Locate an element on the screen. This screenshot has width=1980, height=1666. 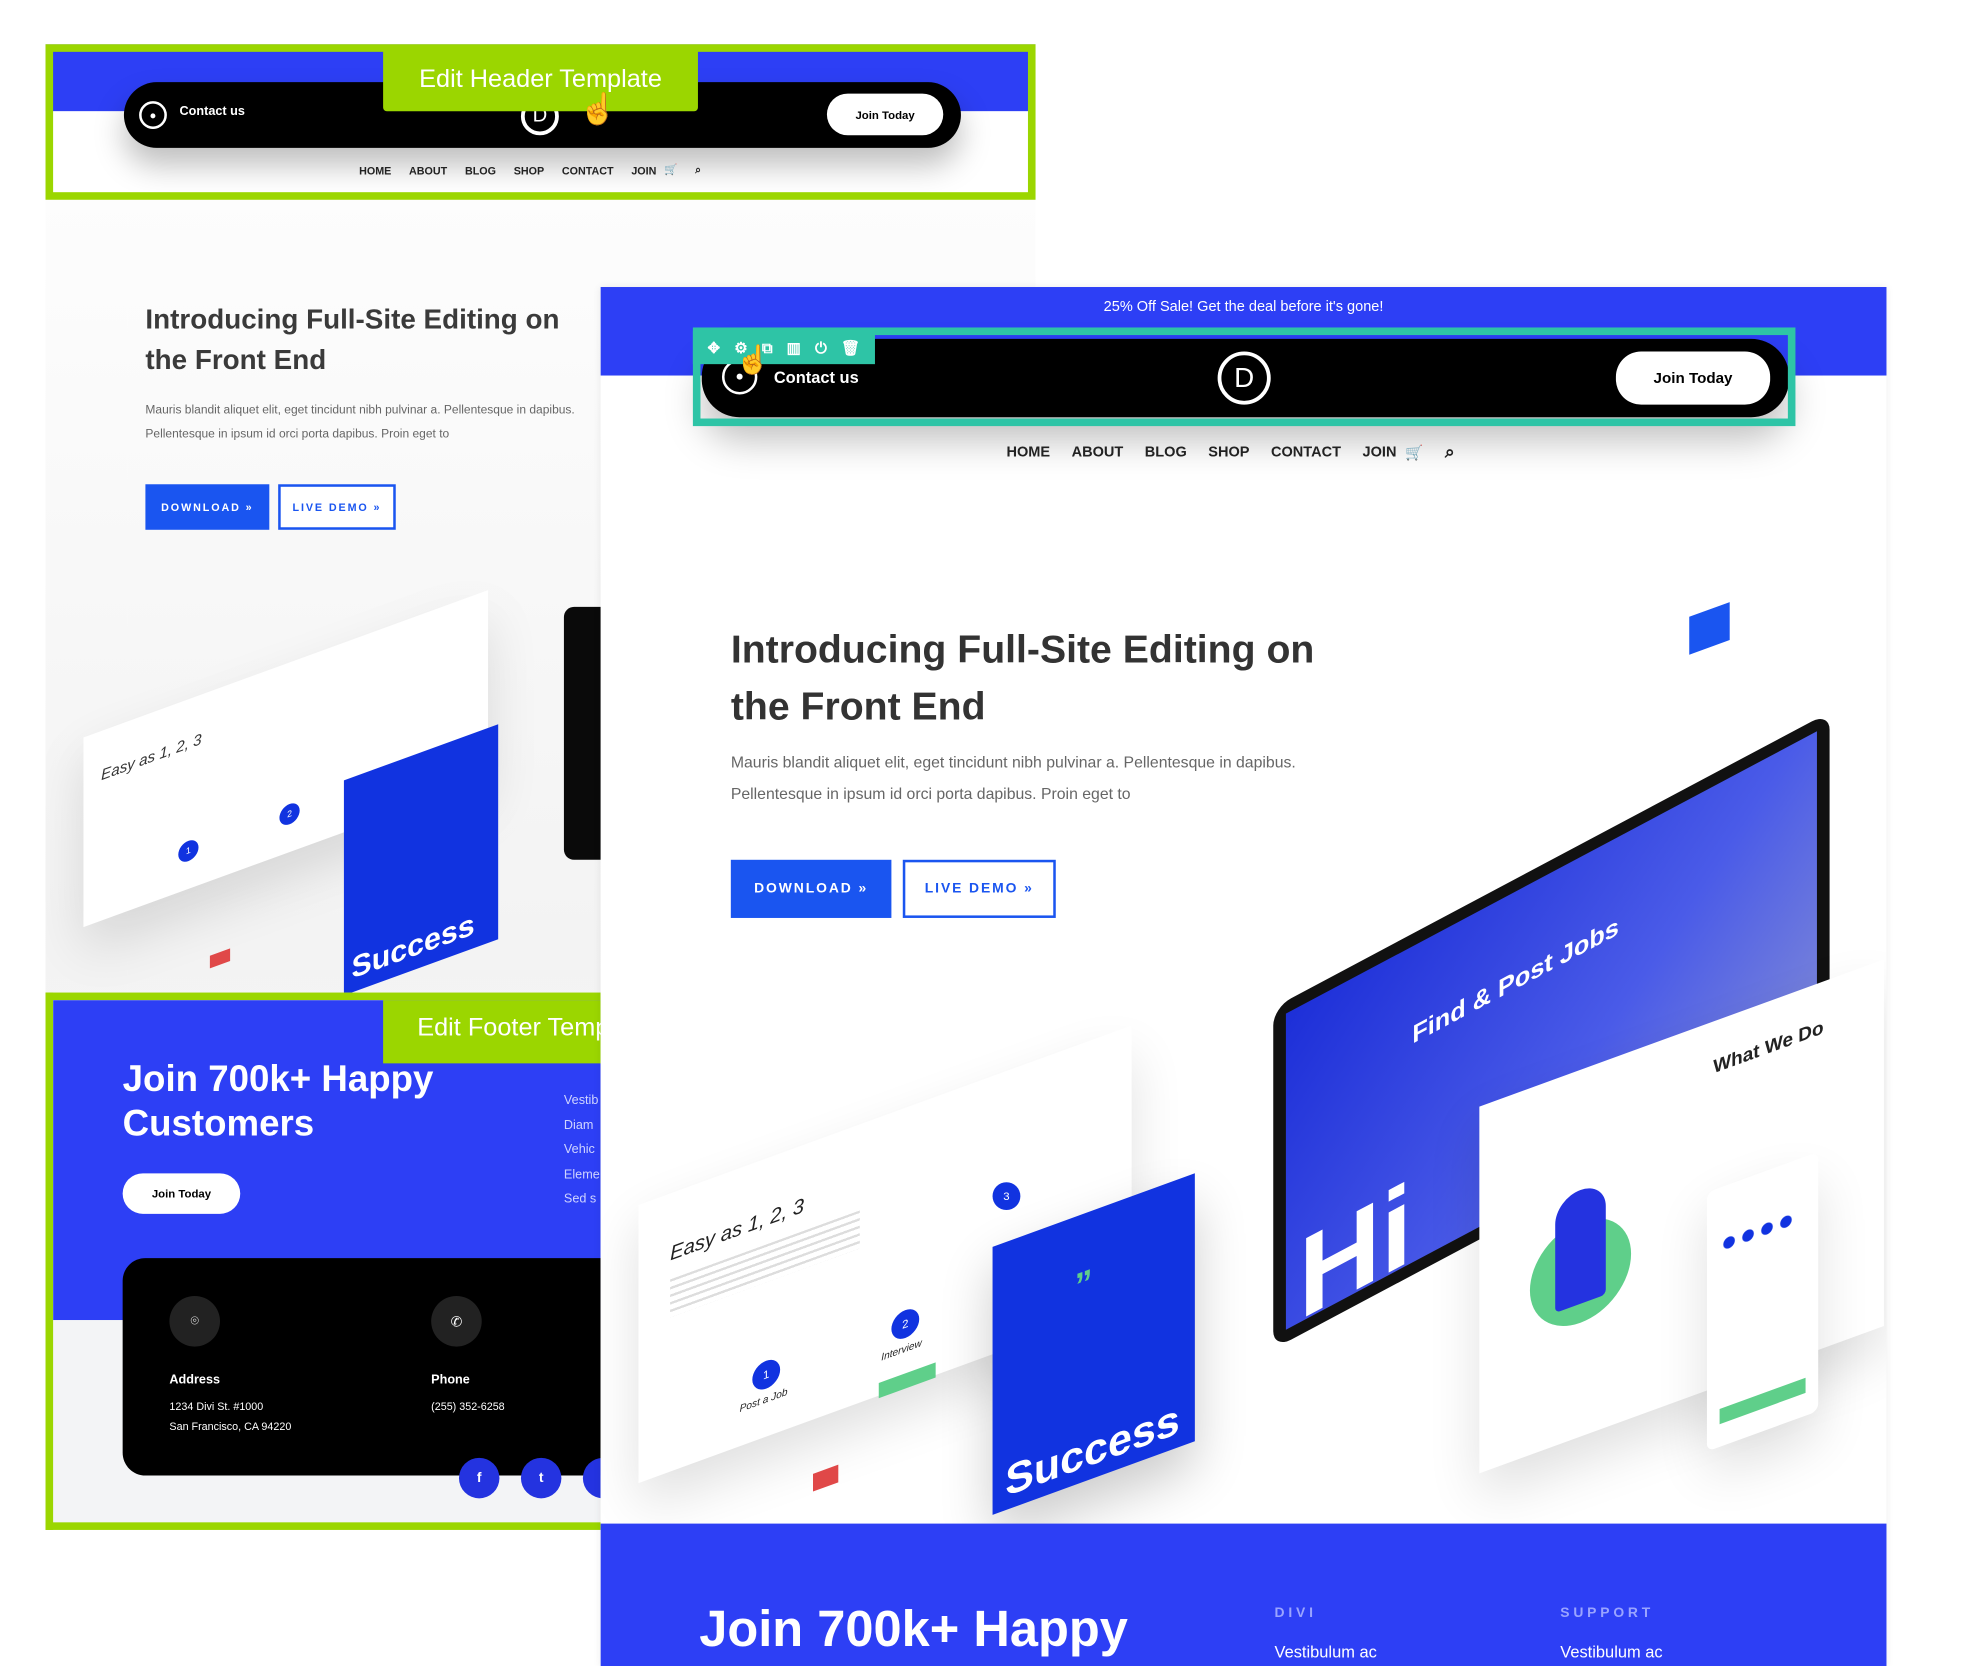
title-line: Customers is located at coordinates (218, 1124).